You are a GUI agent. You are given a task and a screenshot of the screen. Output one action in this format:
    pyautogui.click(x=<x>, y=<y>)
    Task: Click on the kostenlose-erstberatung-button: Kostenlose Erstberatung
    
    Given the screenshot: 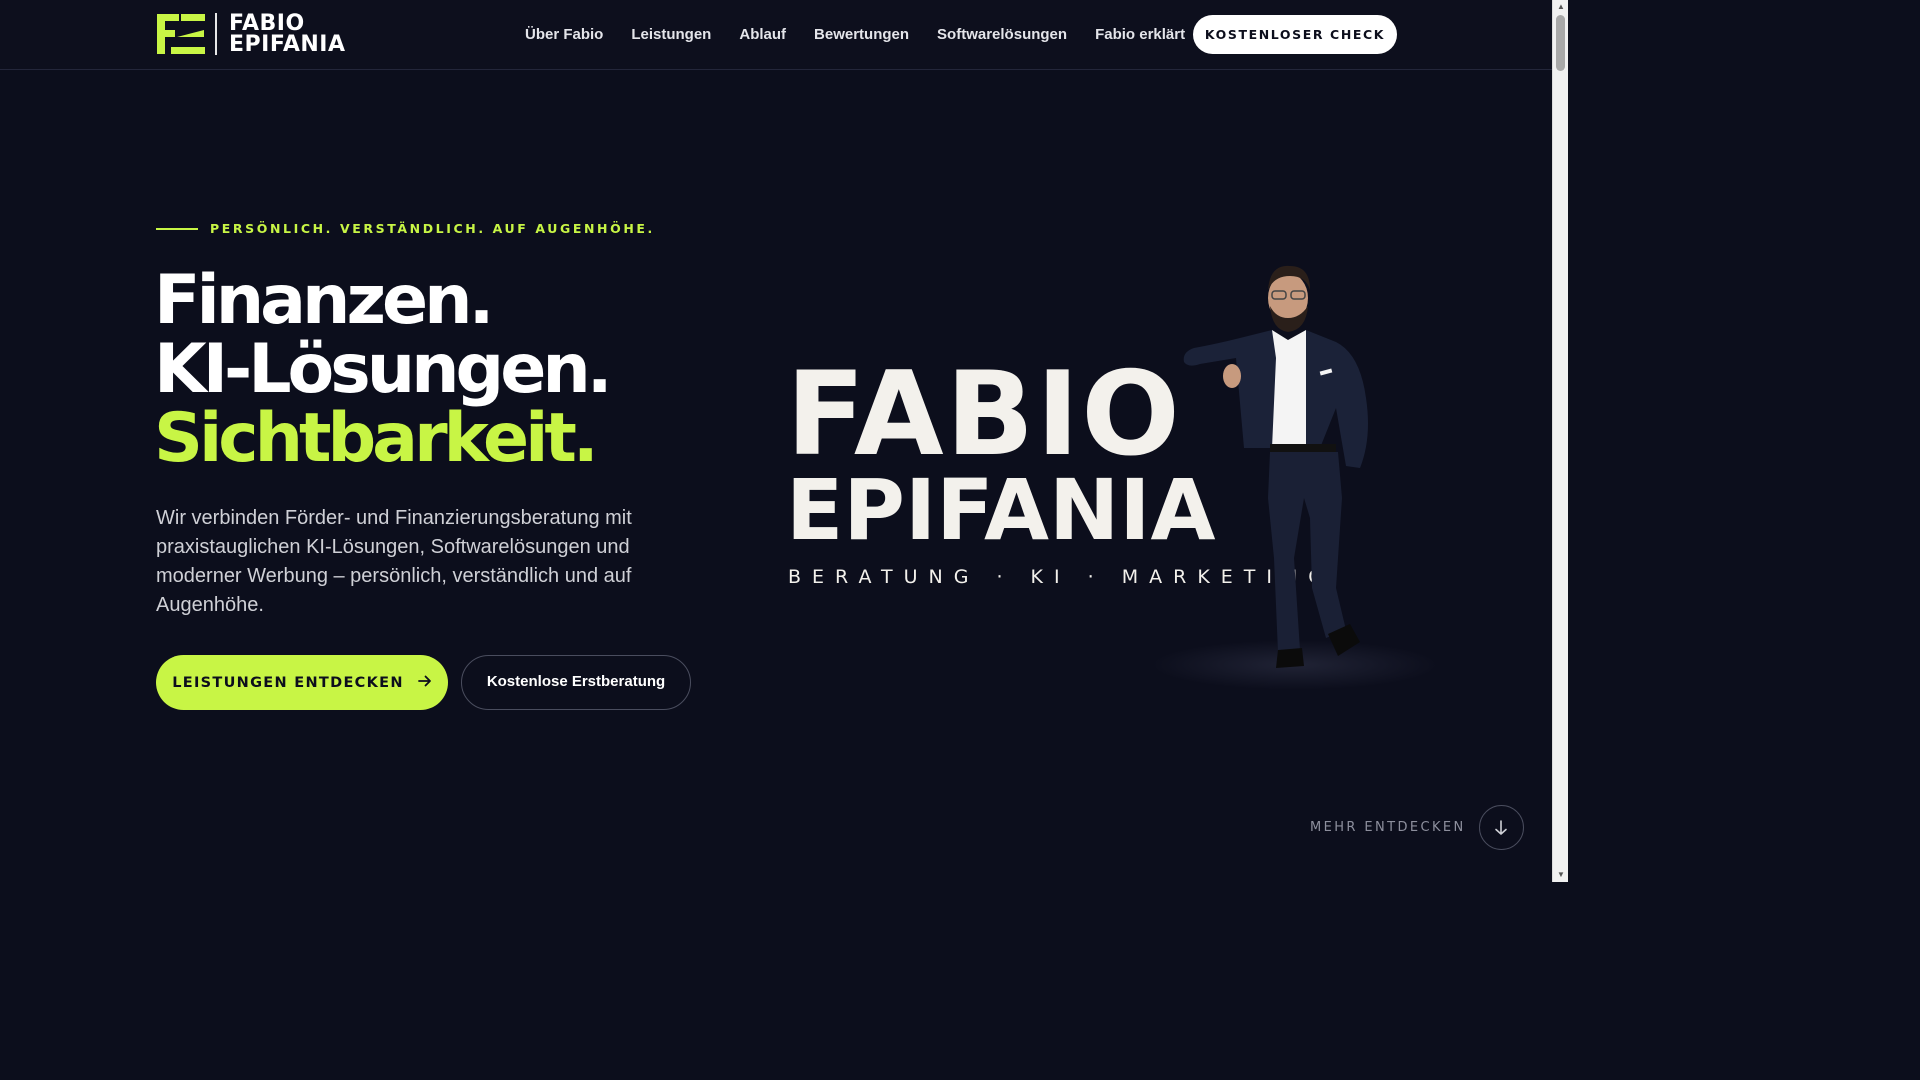 What is the action you would take?
    pyautogui.click(x=576, y=682)
    